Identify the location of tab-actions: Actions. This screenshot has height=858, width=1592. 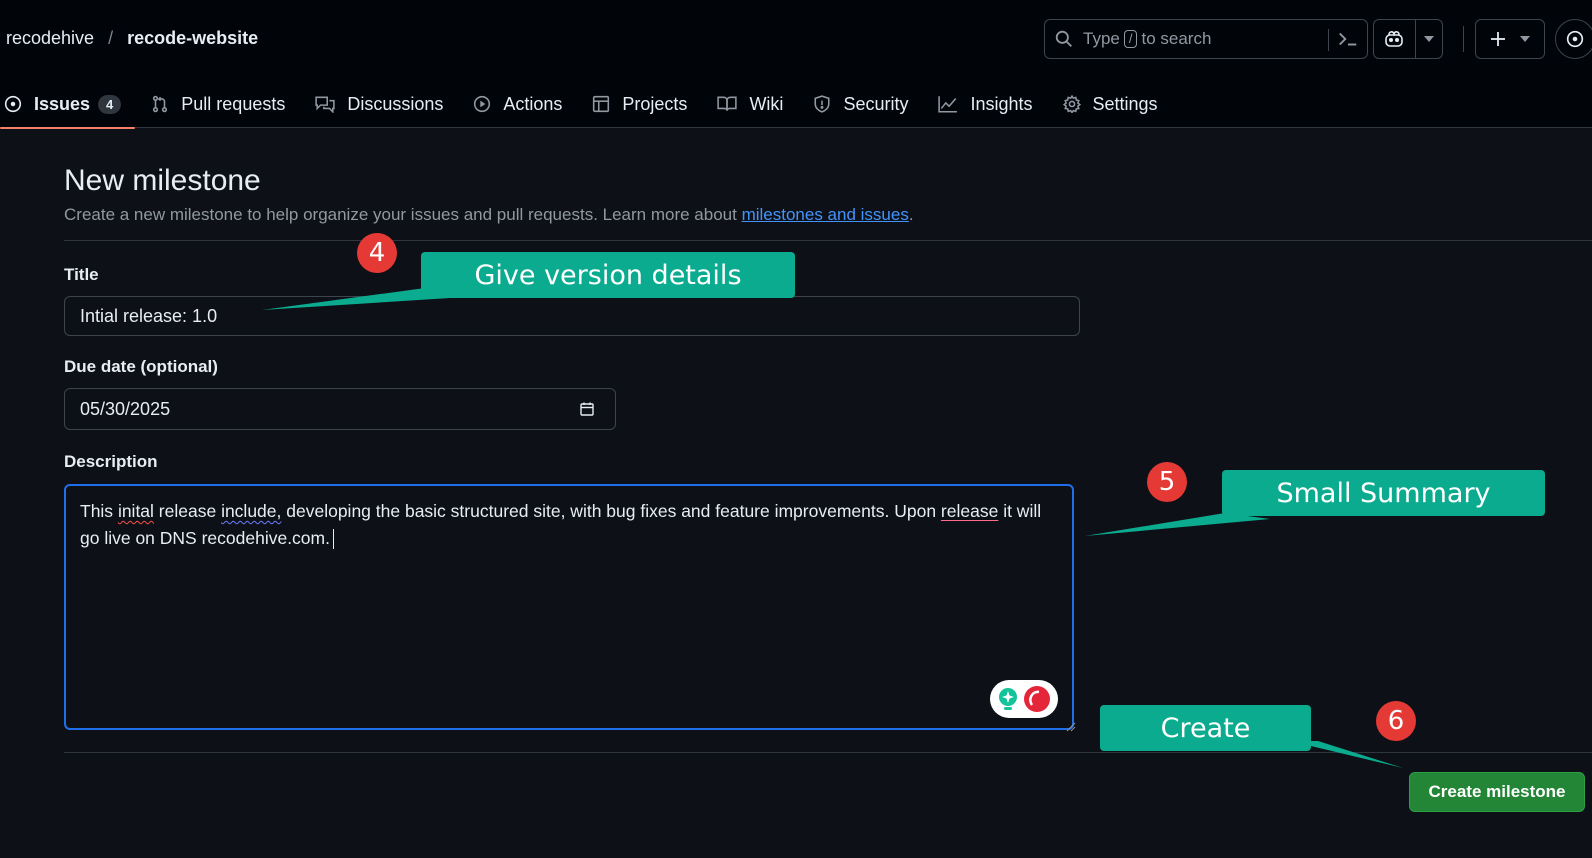
(522, 104).